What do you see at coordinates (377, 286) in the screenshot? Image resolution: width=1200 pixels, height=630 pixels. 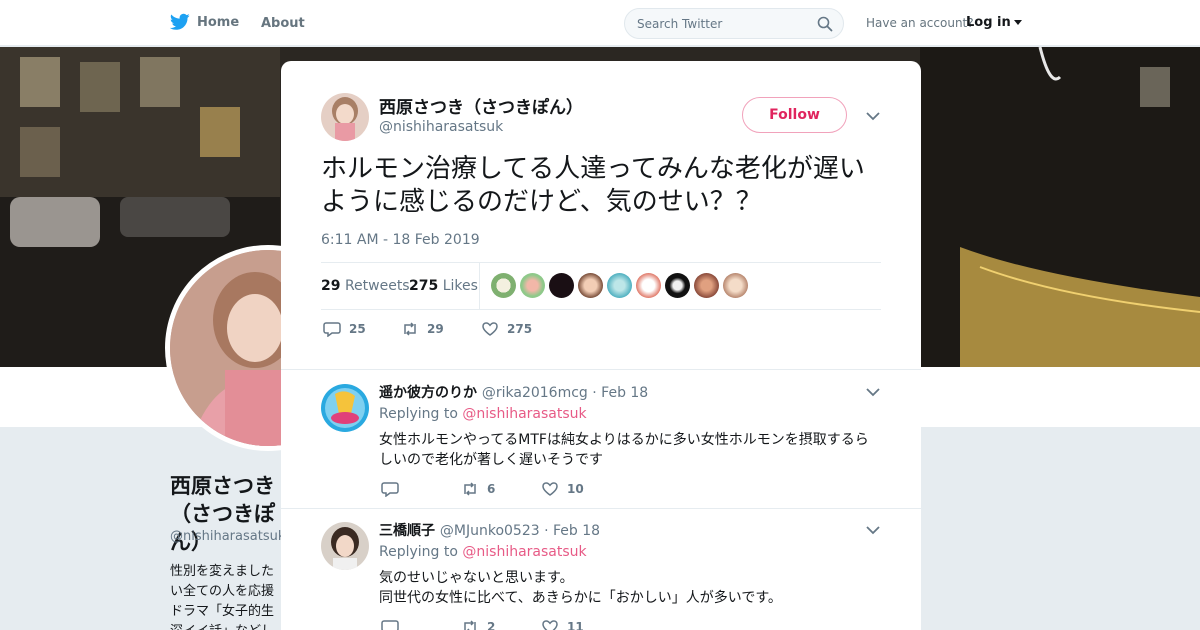 I see `retweets-label: Retweets` at bounding box center [377, 286].